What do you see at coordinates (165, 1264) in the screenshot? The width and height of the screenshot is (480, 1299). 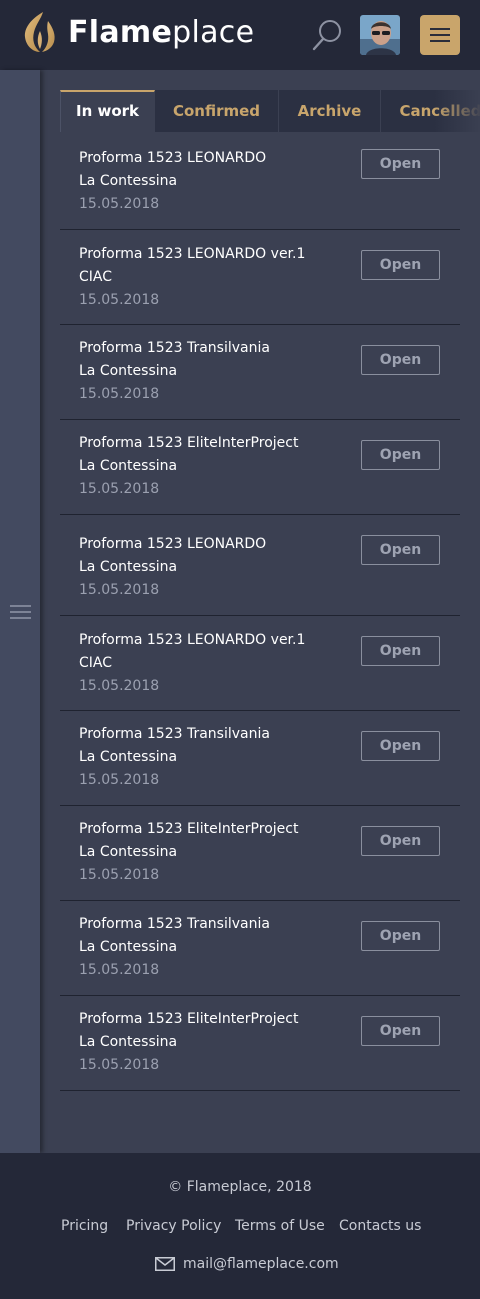 I see `mail-icon` at bounding box center [165, 1264].